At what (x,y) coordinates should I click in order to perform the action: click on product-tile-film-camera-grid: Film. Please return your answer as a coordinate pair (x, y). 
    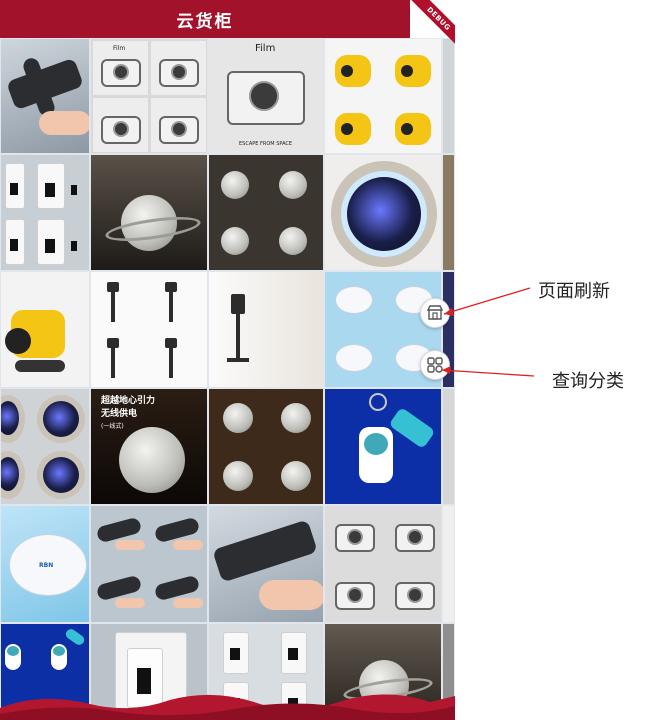
    Looking at the image, I should click on (149, 96).